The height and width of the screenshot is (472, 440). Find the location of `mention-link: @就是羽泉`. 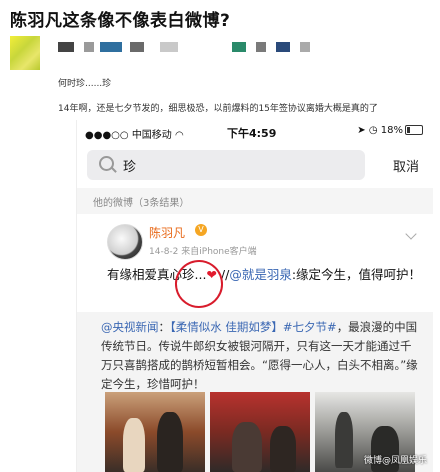

mention-link: @就是羽泉 is located at coordinates (260, 274).